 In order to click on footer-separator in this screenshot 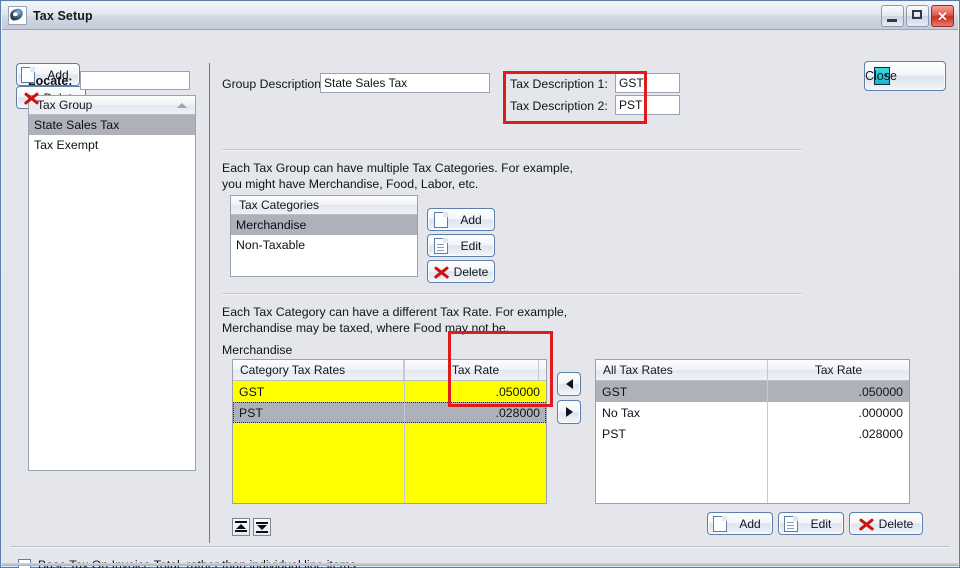, I will do `click(480, 546)`.